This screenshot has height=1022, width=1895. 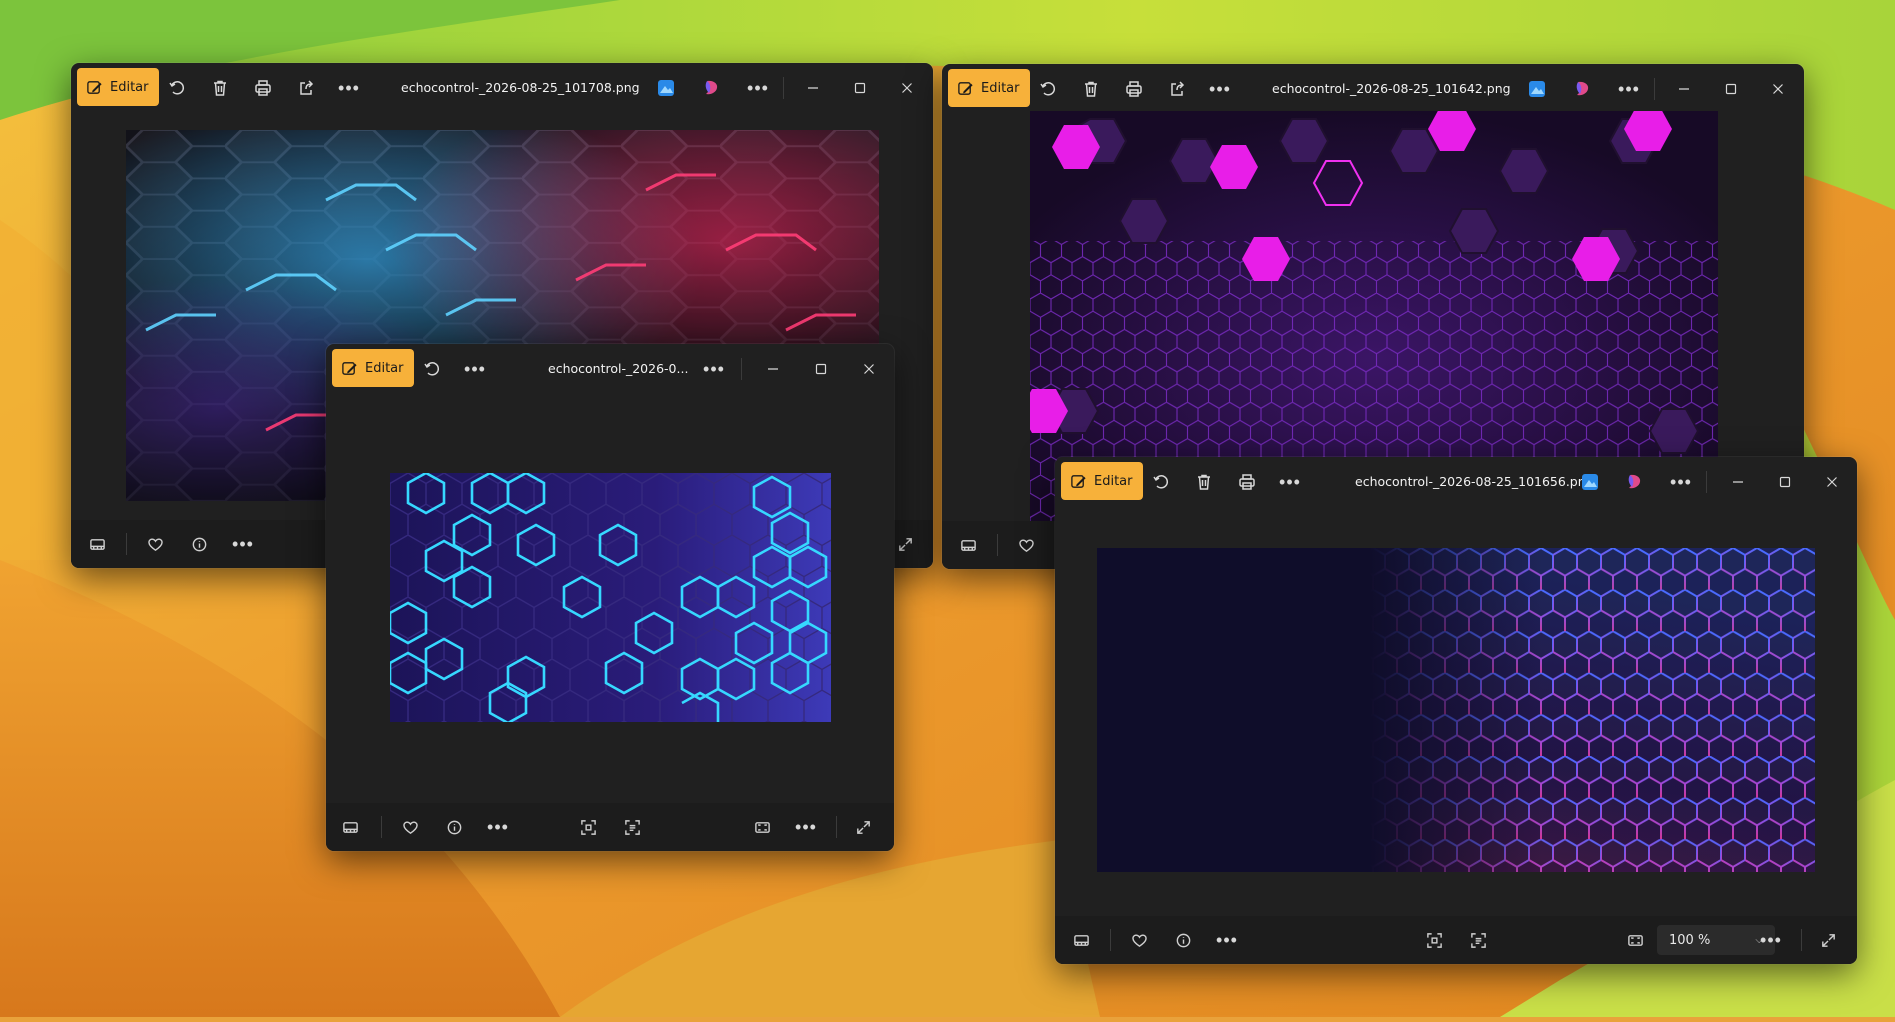 I want to click on maximize-icon, so click(x=860, y=88).